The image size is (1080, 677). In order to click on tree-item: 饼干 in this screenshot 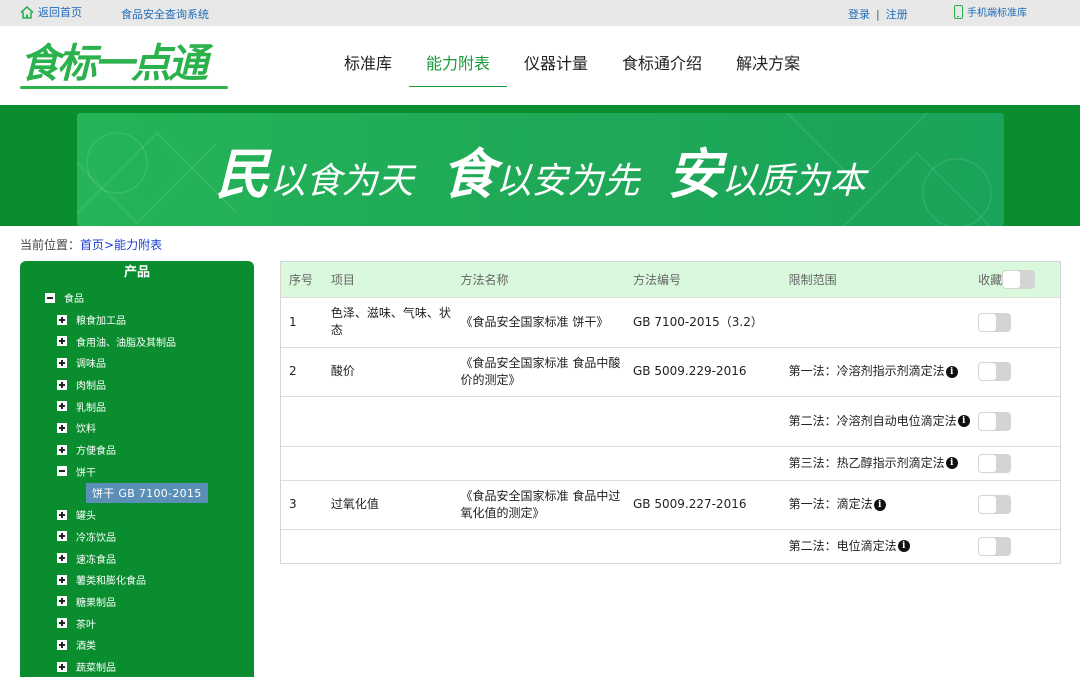, I will do `click(137, 472)`.